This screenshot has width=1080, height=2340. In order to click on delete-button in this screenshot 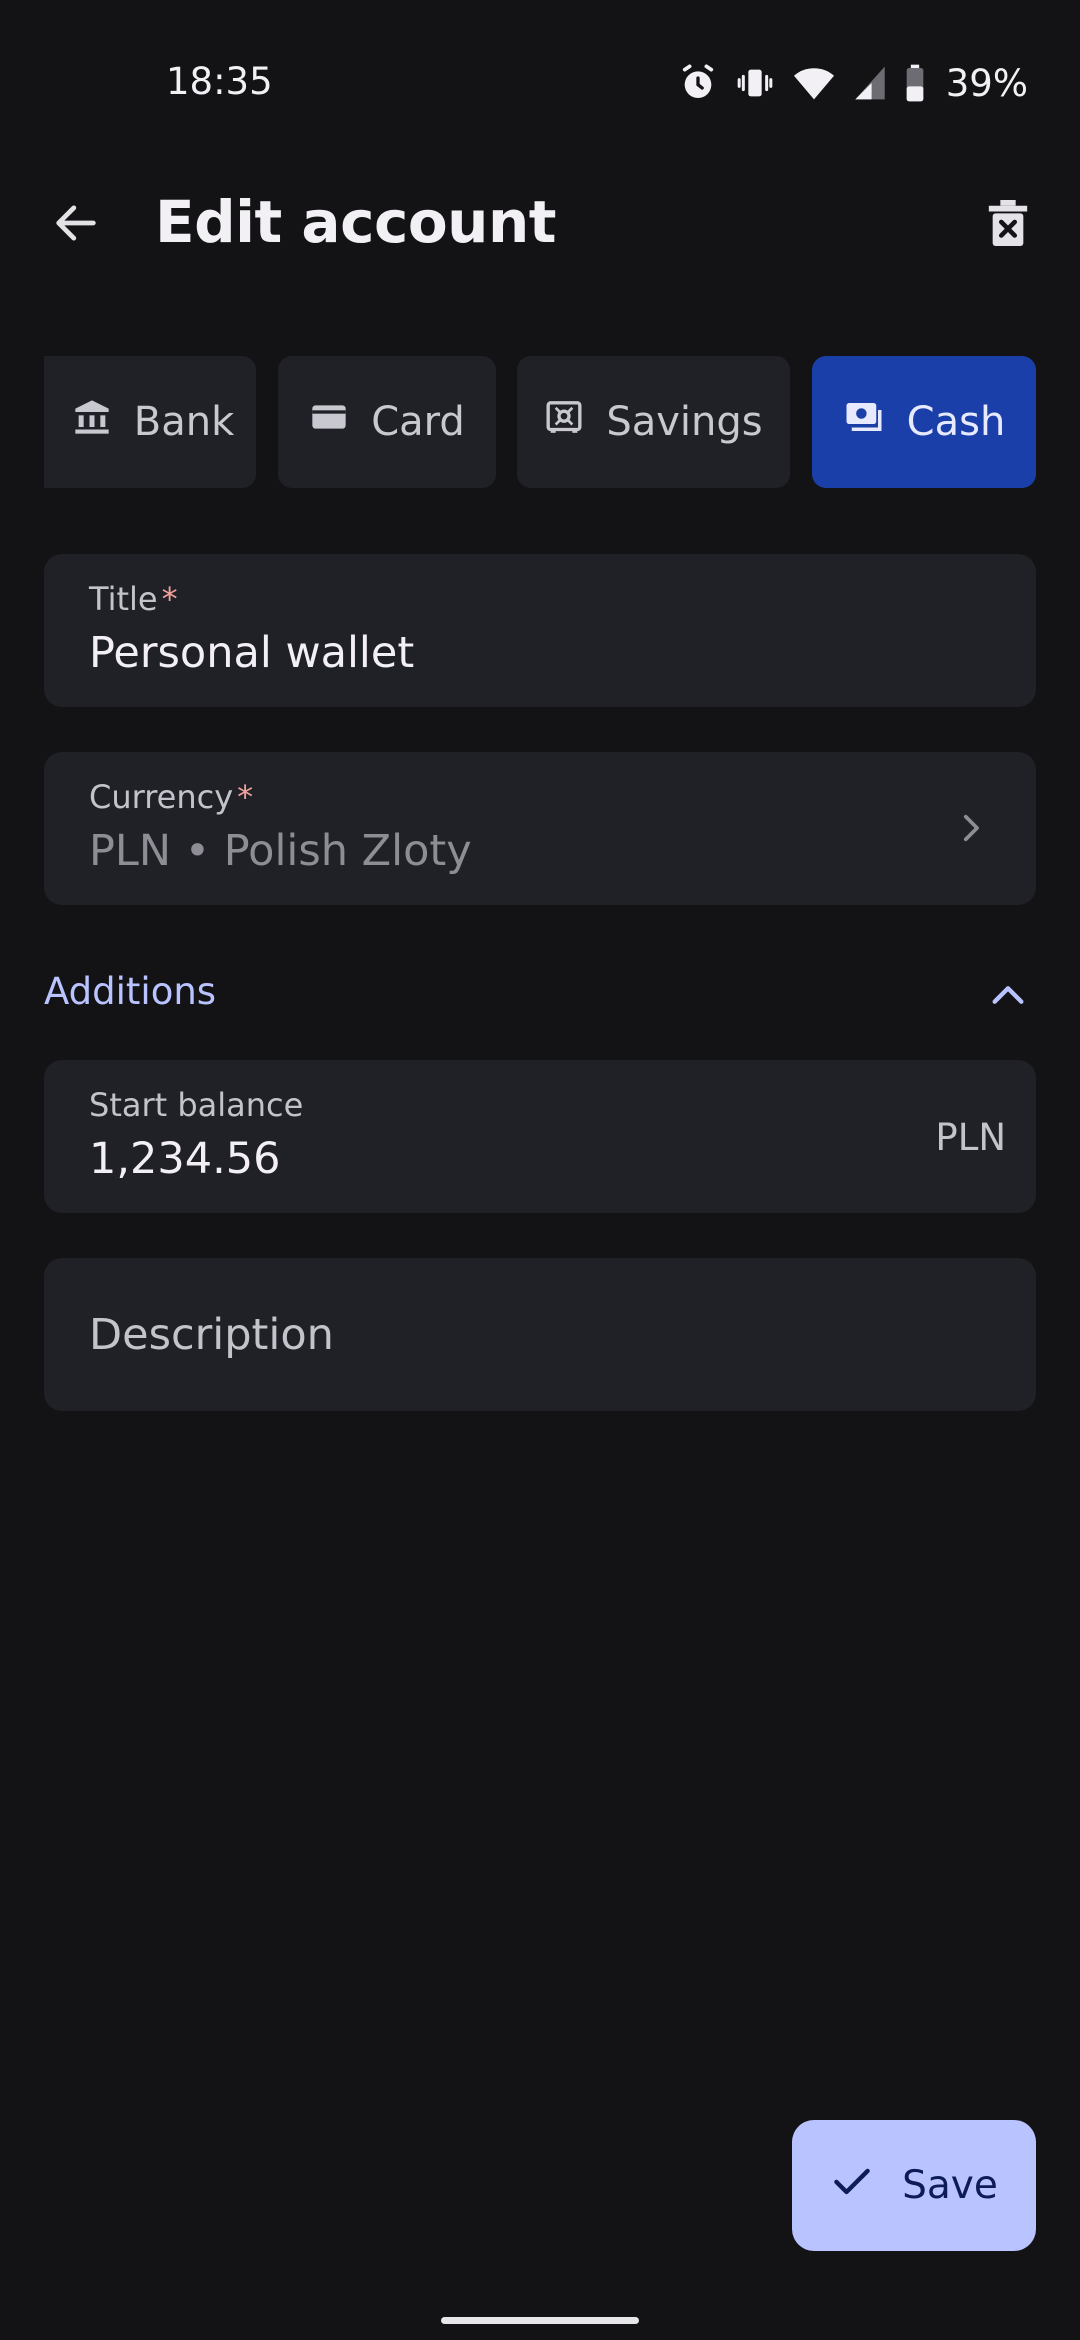, I will do `click(1008, 225)`.